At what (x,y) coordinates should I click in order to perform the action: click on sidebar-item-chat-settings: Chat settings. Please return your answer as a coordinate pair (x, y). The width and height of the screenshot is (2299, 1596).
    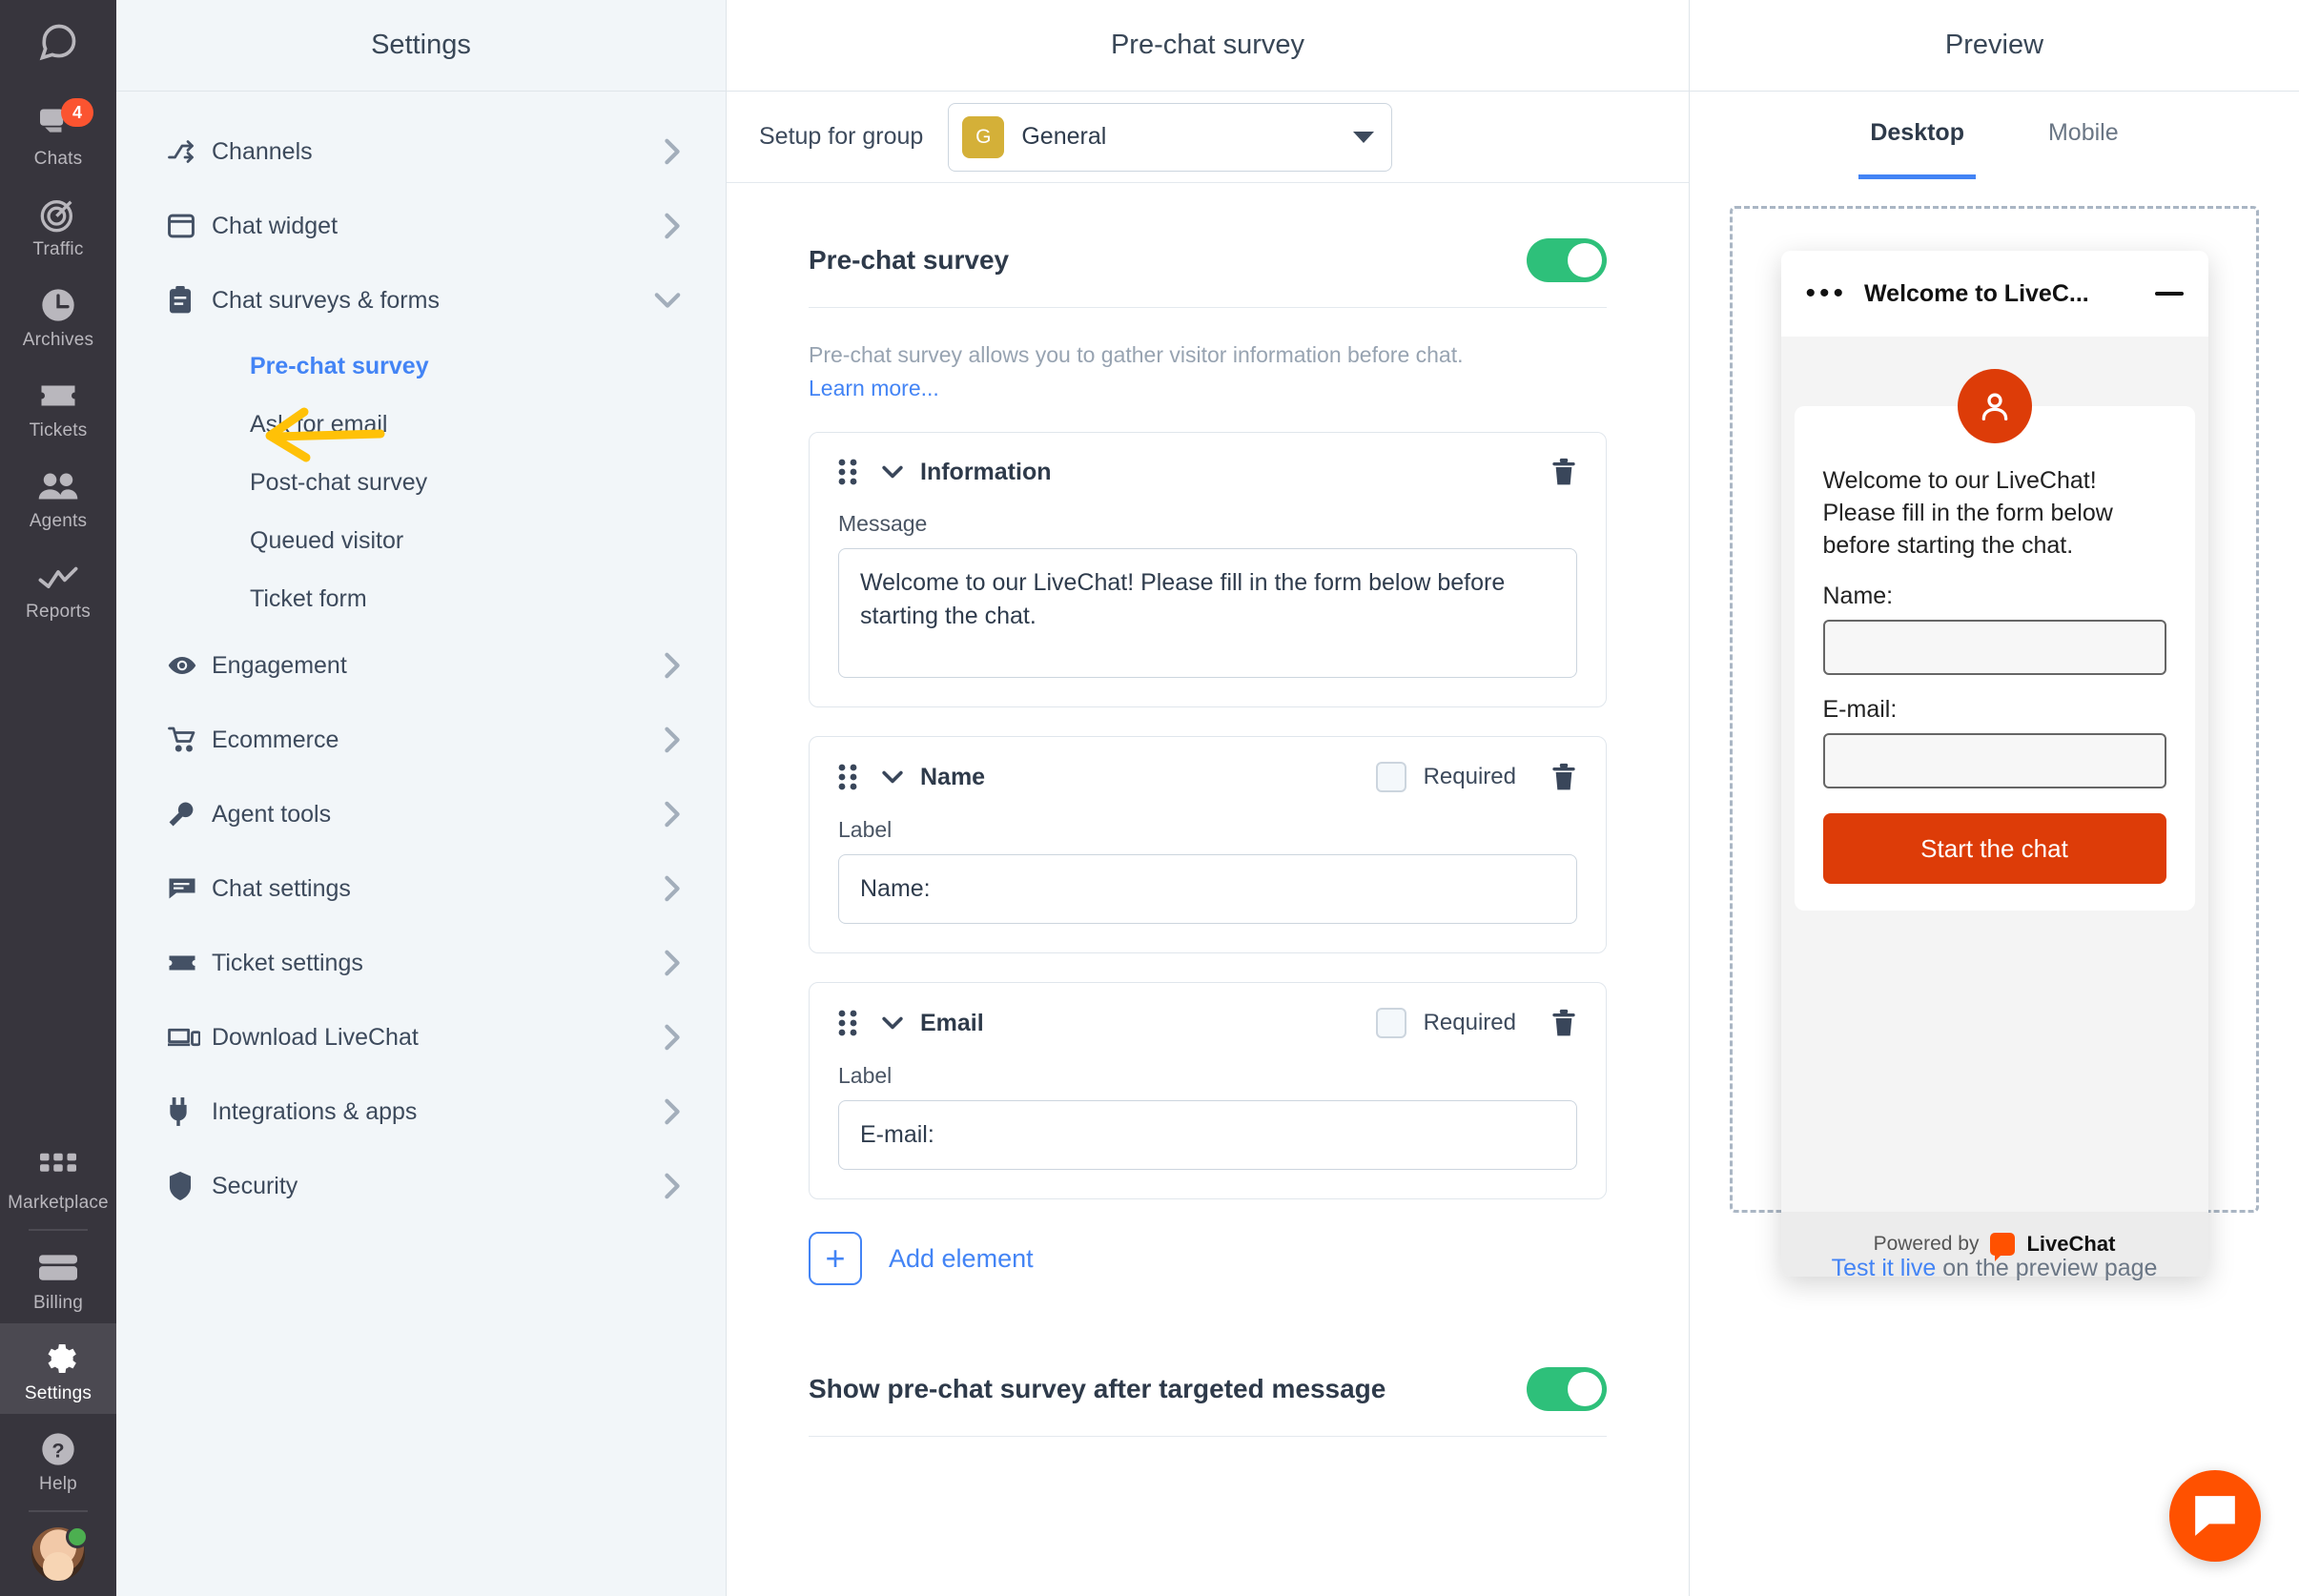
    Looking at the image, I should click on (421, 888).